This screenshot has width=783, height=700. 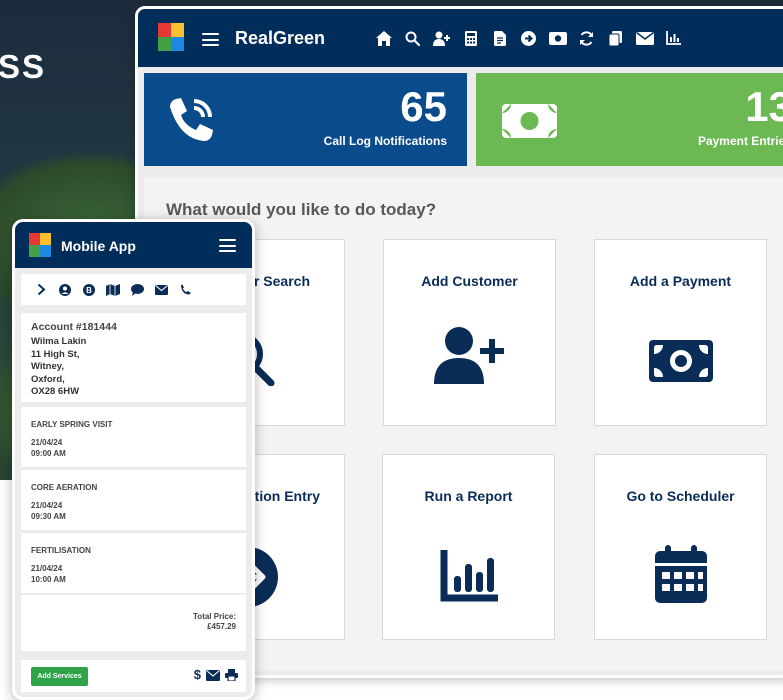 What do you see at coordinates (740, 141) in the screenshot?
I see `payment-entries-label: Payment Entries` at bounding box center [740, 141].